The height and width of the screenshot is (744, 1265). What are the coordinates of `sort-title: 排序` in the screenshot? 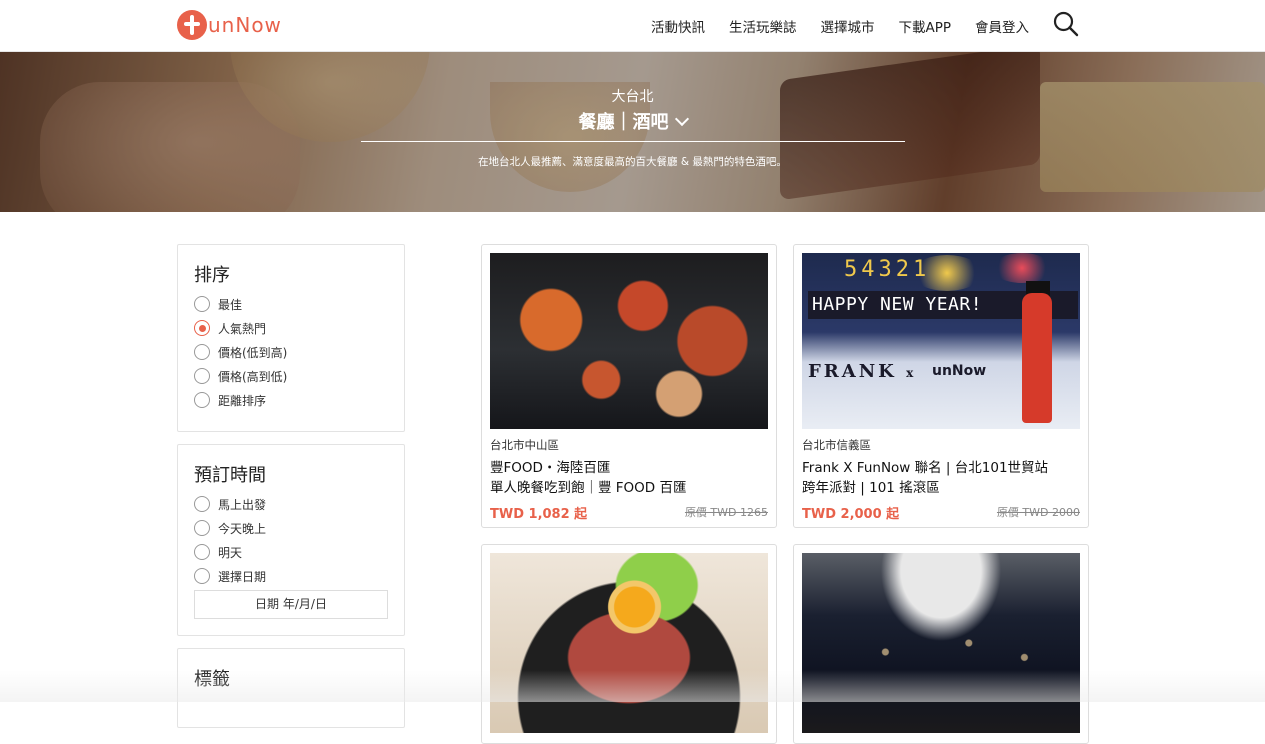 It's located at (212, 275).